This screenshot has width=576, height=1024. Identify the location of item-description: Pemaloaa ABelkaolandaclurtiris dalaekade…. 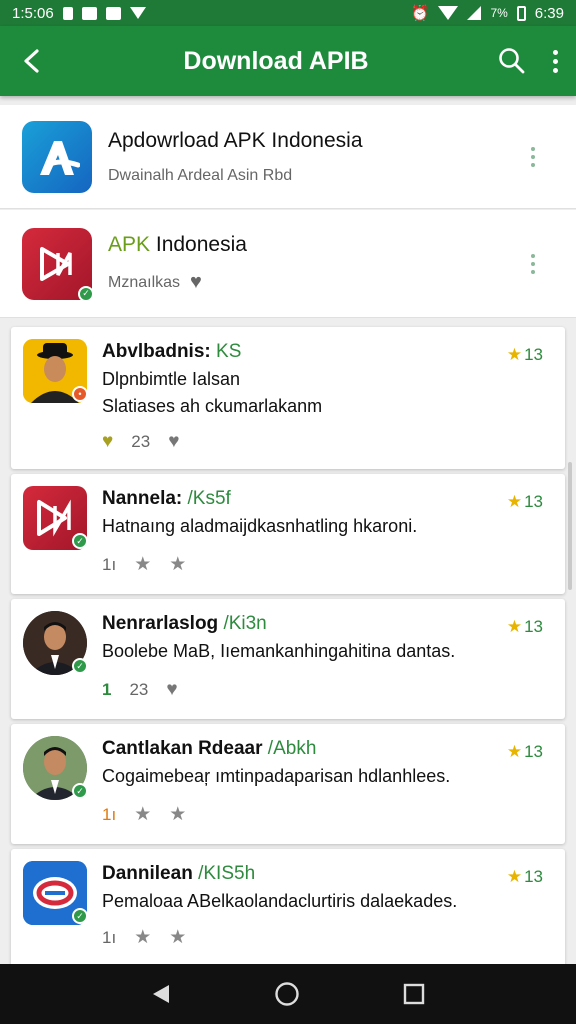
(280, 901).